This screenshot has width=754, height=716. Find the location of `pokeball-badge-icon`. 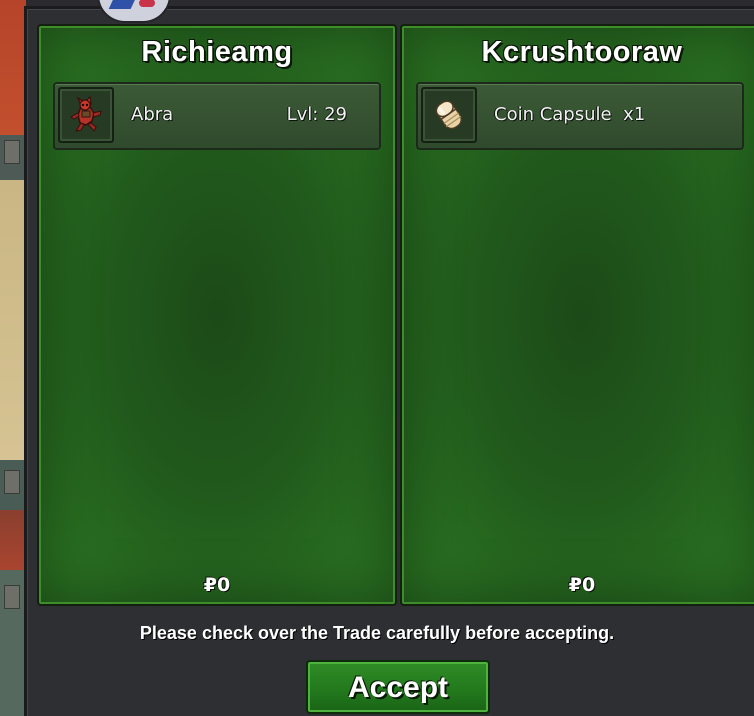

pokeball-badge-icon is located at coordinates (134, 11).